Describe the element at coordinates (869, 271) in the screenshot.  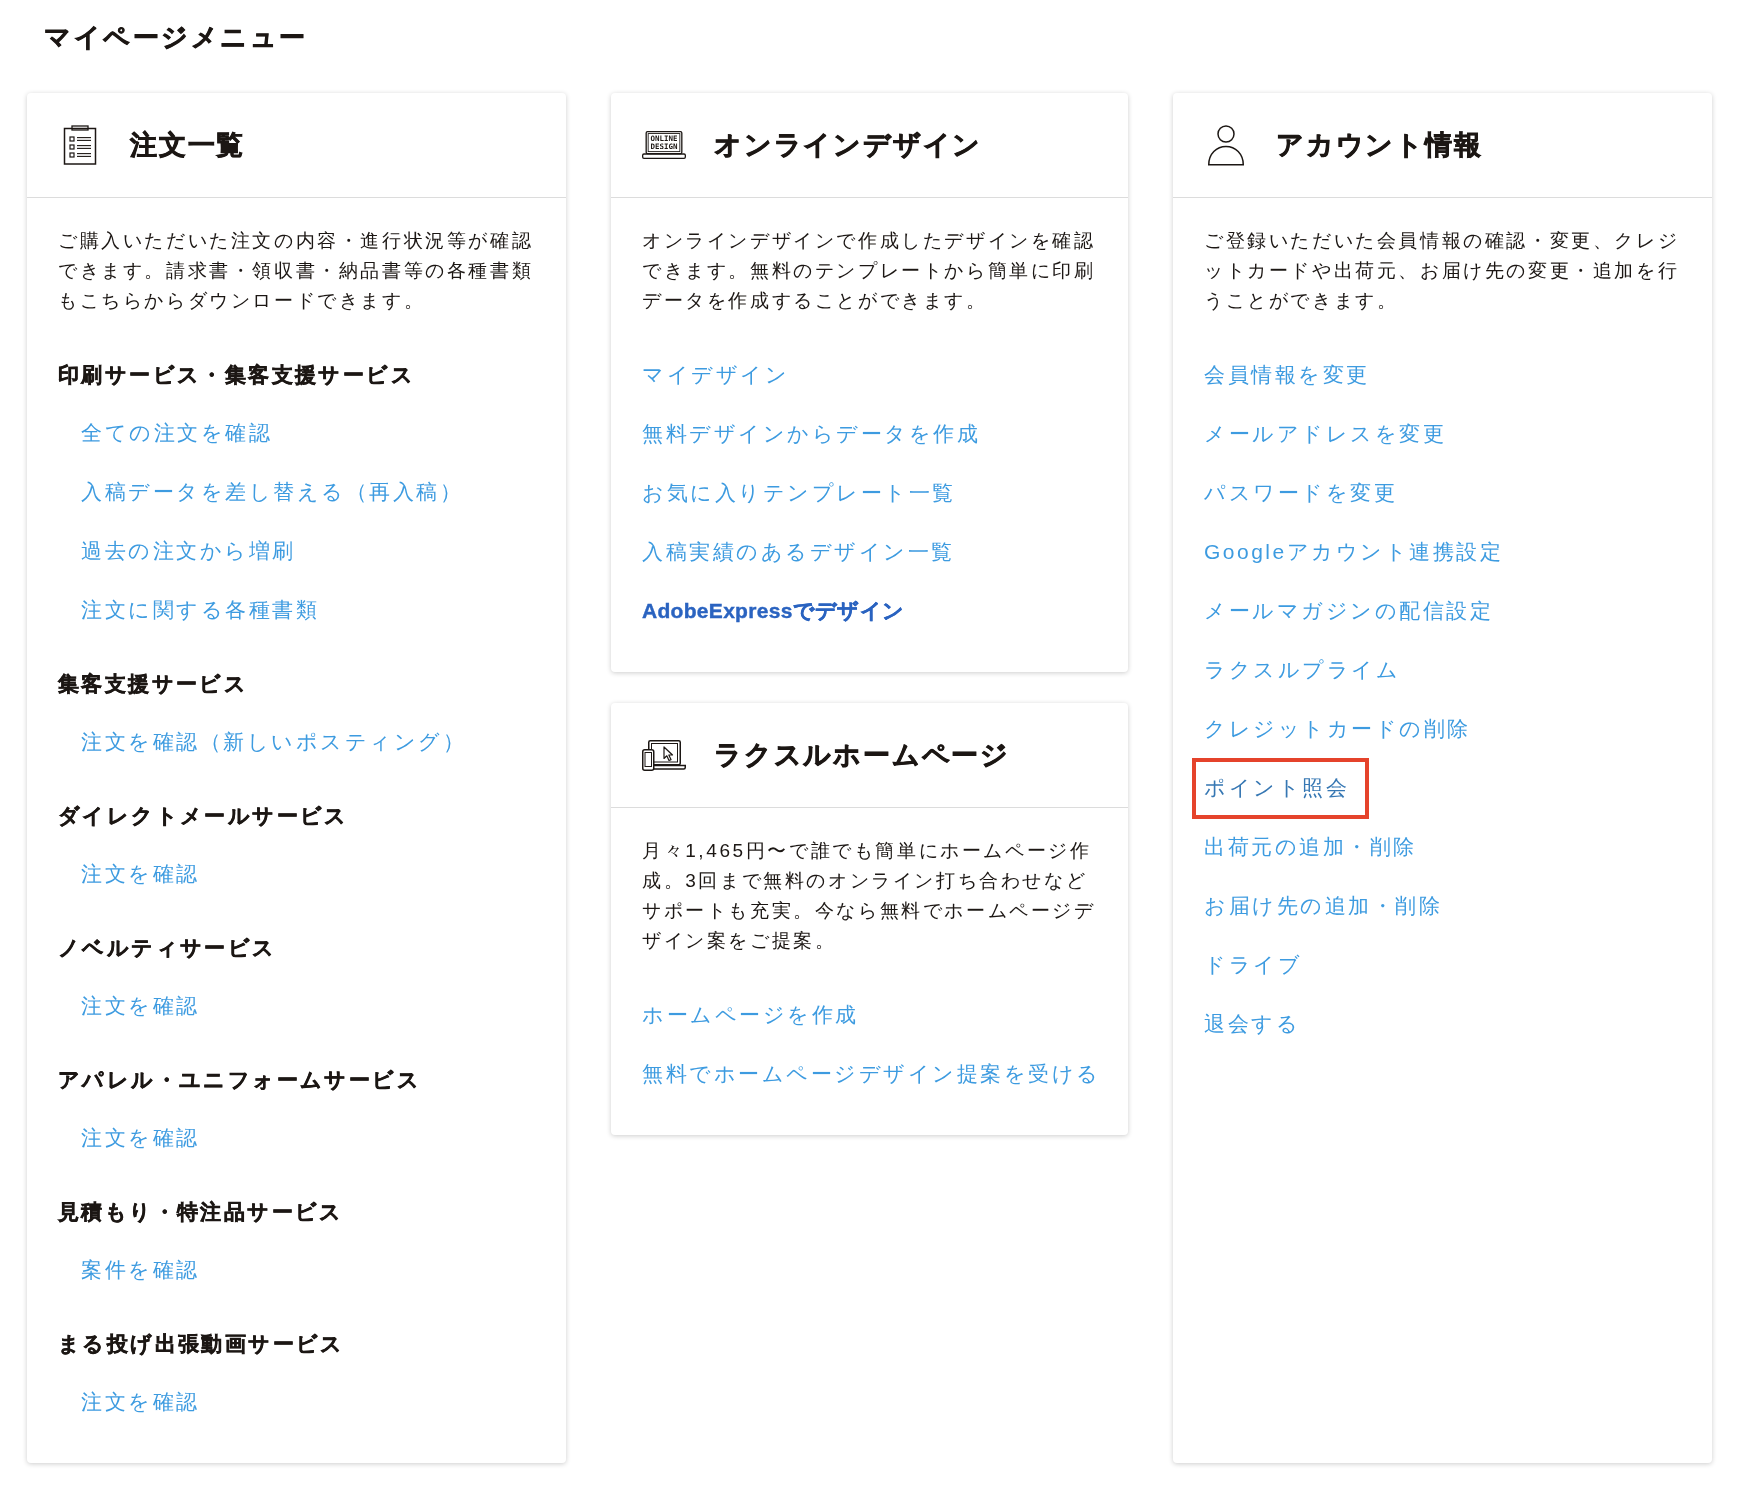
I see `card-description: オンラインデザインで作成したデザインを確認できます。無料のテンプレートから簡単に印刷データを作成することができます。` at that location.